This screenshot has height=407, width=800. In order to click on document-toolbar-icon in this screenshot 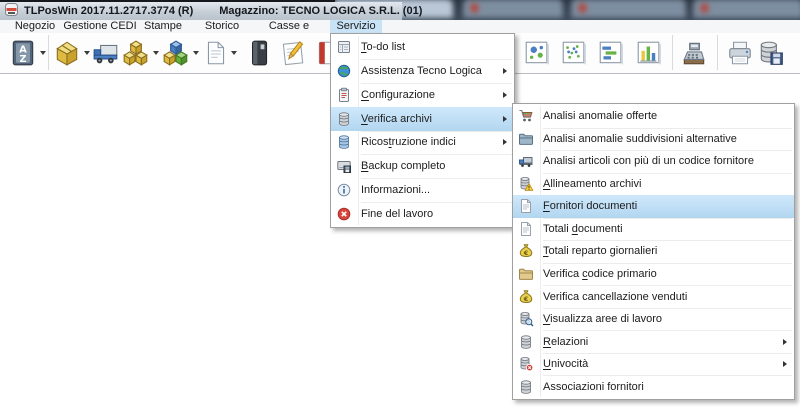, I will do `click(216, 53)`.